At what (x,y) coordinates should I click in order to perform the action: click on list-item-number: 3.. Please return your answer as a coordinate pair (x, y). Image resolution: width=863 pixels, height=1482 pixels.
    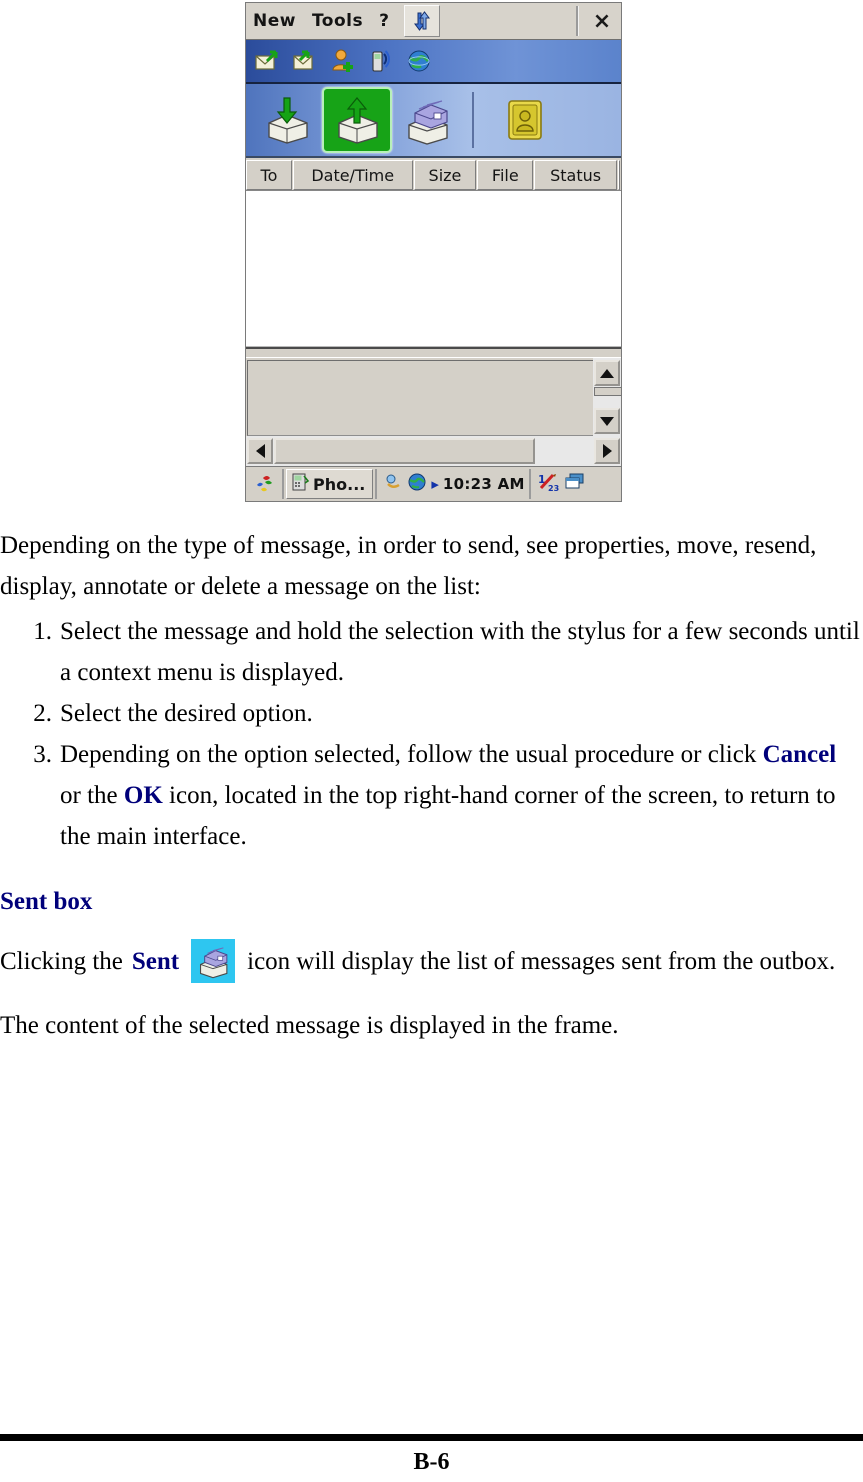
    Looking at the image, I should click on (42, 754).